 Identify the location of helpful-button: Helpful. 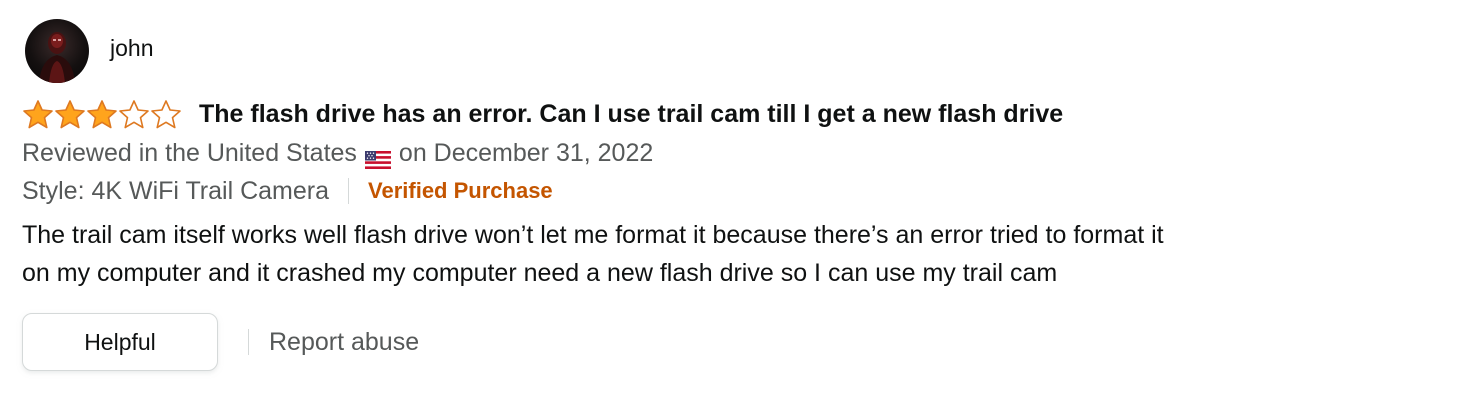
(120, 342).